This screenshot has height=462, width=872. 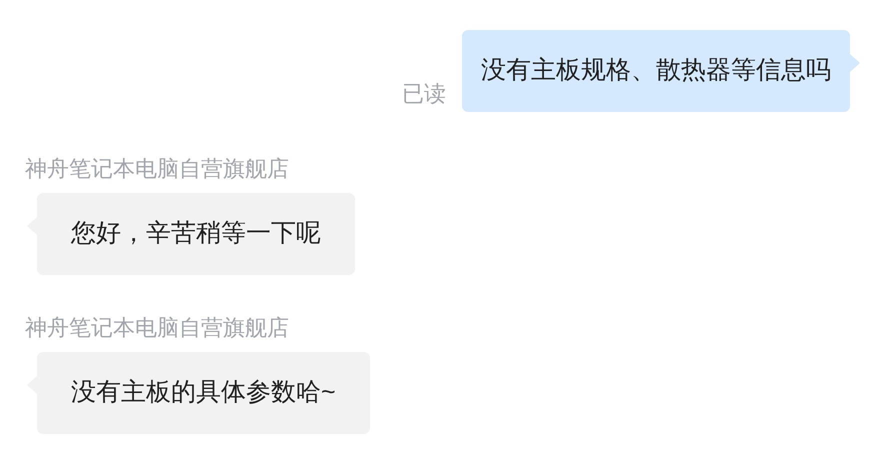 I want to click on message-bubble: 您好，辛苦稍等一下呢, so click(x=196, y=234).